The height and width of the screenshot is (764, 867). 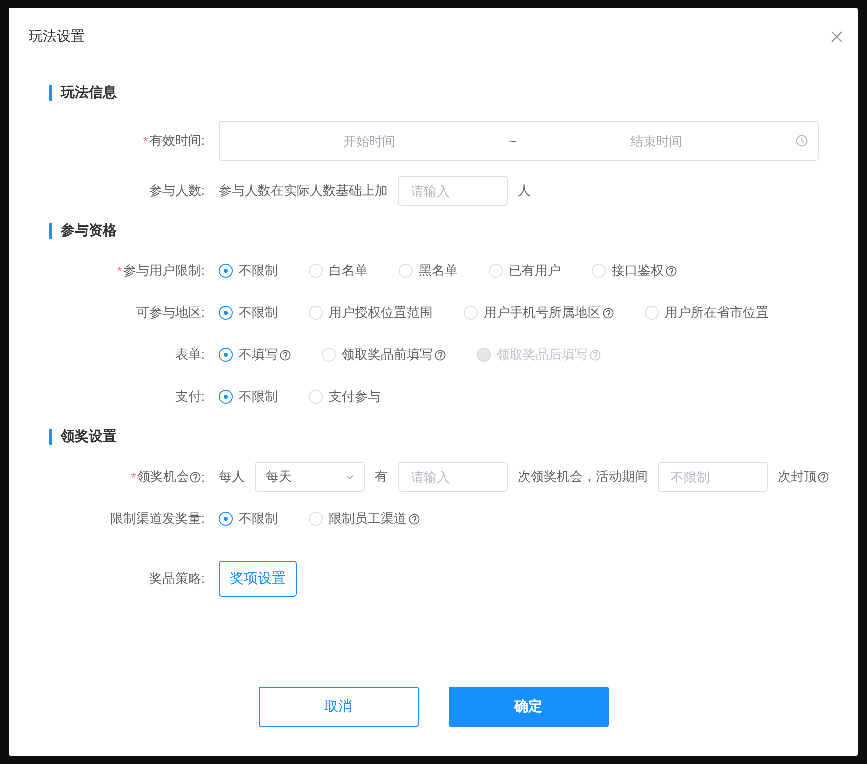 I want to click on start-date-field: 开始时间, so click(x=370, y=141).